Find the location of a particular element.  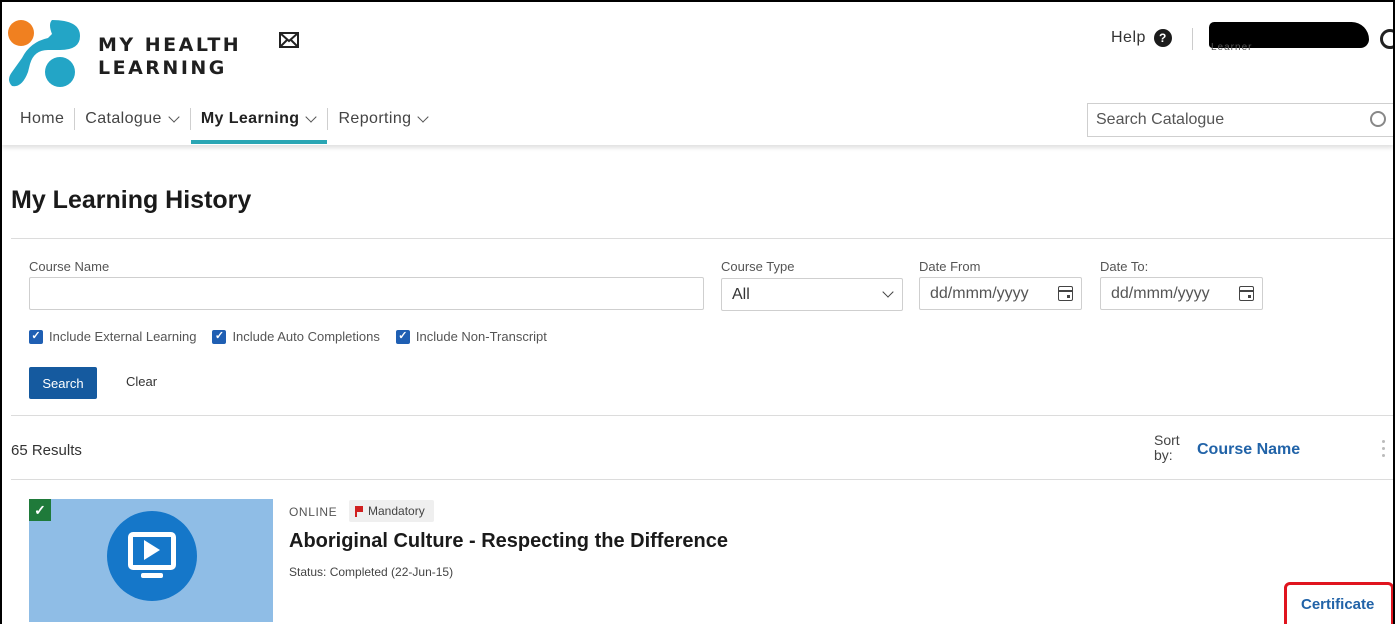

course-name-input is located at coordinates (366, 293).